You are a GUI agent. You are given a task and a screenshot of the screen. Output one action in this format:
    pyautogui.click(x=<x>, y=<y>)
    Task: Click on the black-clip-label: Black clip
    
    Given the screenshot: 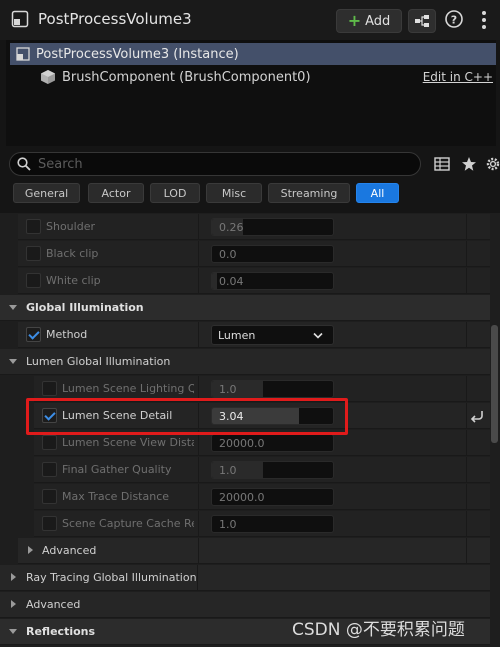 What is the action you would take?
    pyautogui.click(x=72, y=253)
    